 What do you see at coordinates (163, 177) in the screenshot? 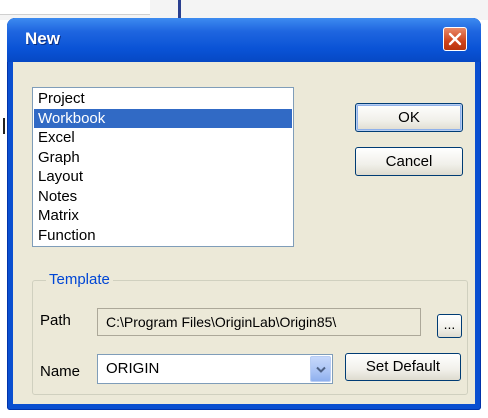
I see `list-item-layout: Layout` at bounding box center [163, 177].